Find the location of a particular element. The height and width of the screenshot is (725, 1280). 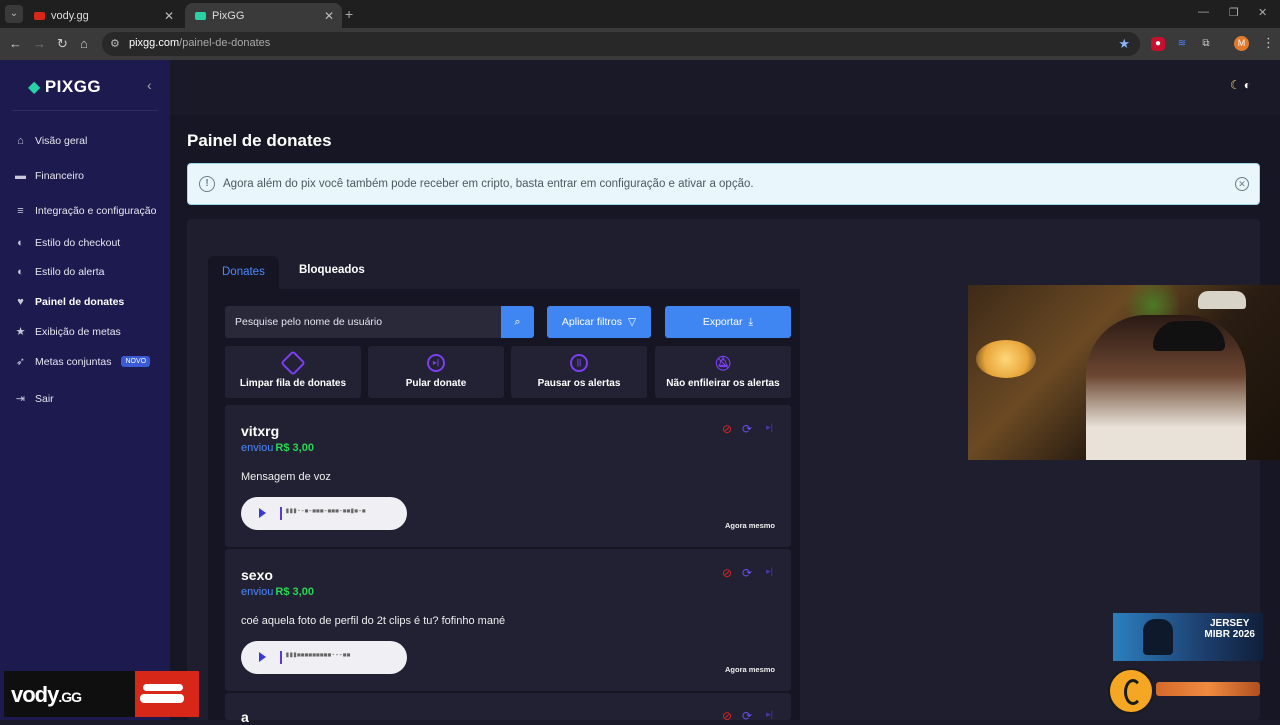

extensions-puzzle-icon: ⧉ is located at coordinates (1206, 44).